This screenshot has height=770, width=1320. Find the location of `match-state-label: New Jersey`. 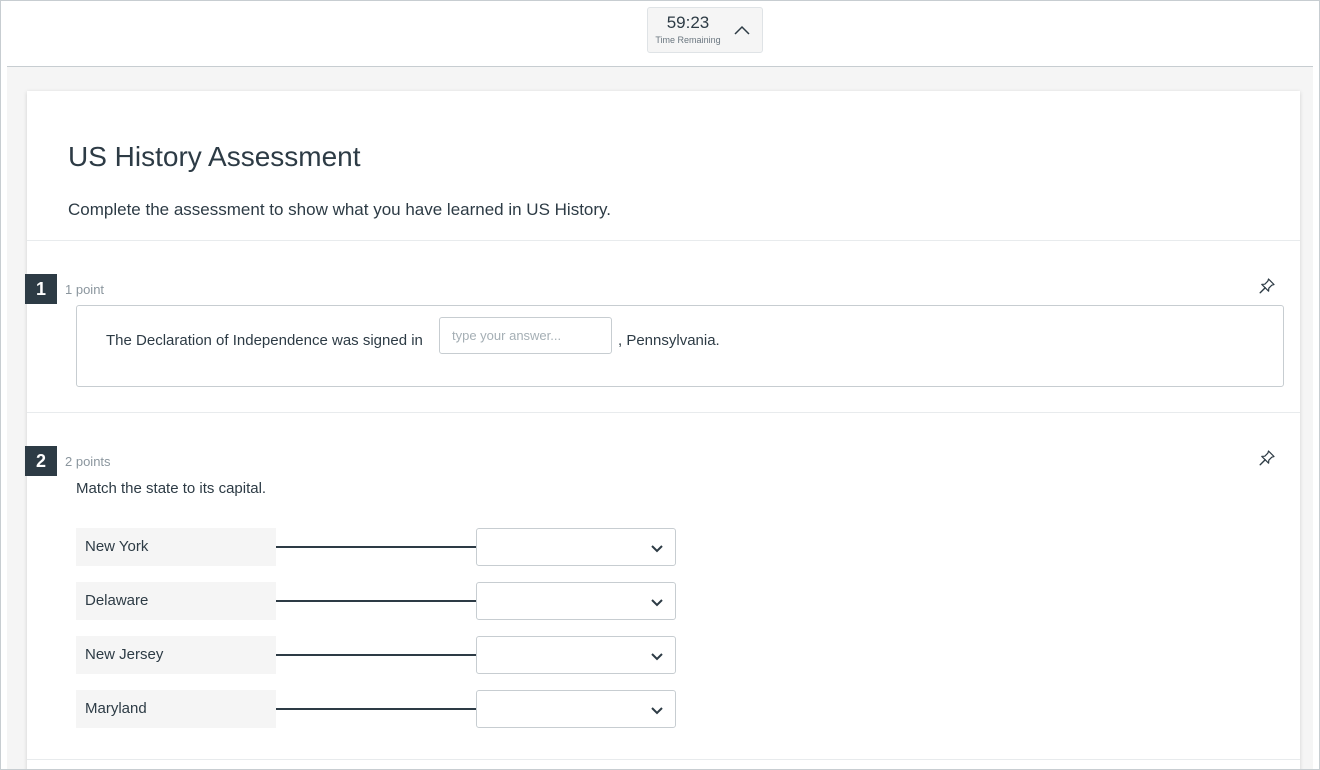

match-state-label: New Jersey is located at coordinates (176, 655).